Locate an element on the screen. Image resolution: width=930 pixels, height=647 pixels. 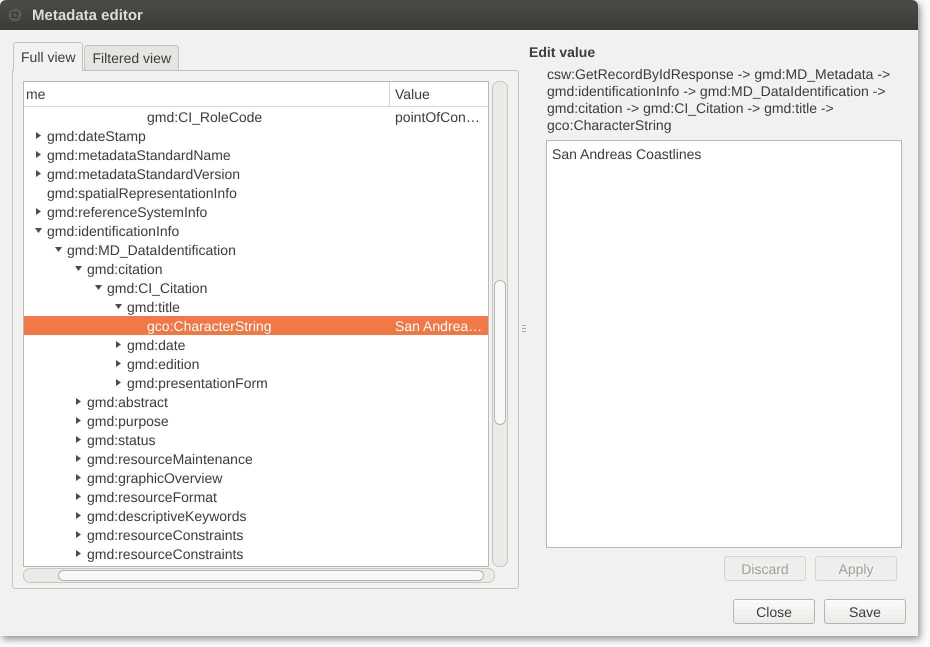
tree-row: gmd:referenceSystemInfo is located at coordinates (256, 211).